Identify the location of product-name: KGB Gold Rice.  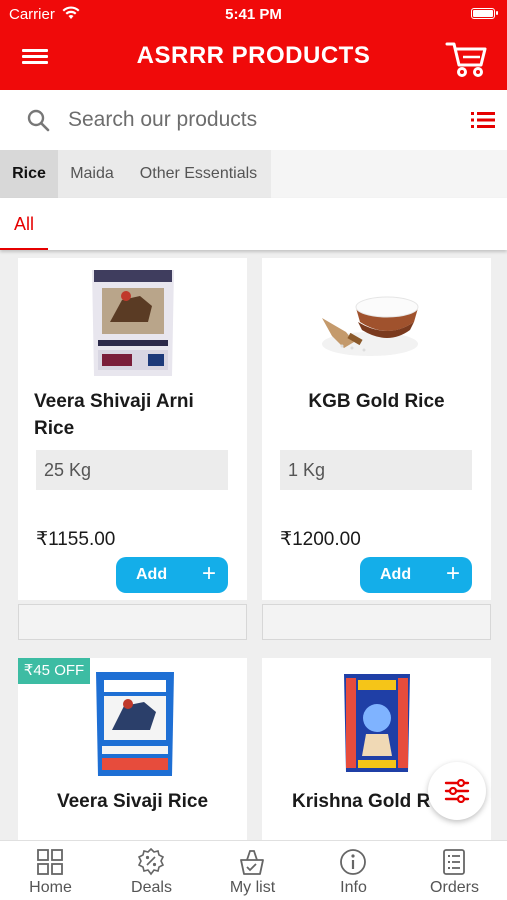
(376, 401).